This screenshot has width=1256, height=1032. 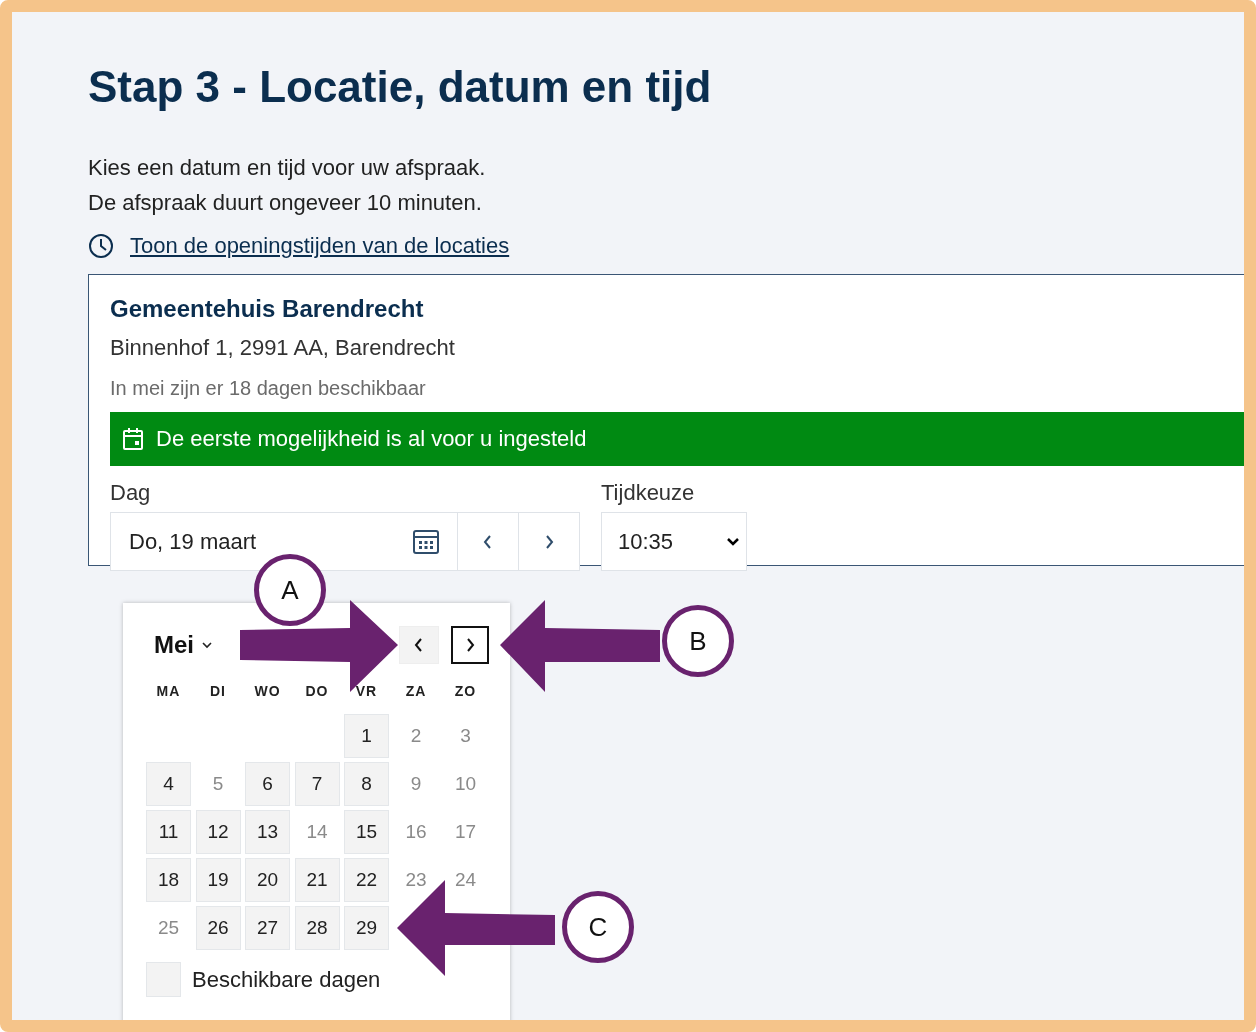 What do you see at coordinates (168, 832) in the screenshot?
I see `calendar-day: 11` at bounding box center [168, 832].